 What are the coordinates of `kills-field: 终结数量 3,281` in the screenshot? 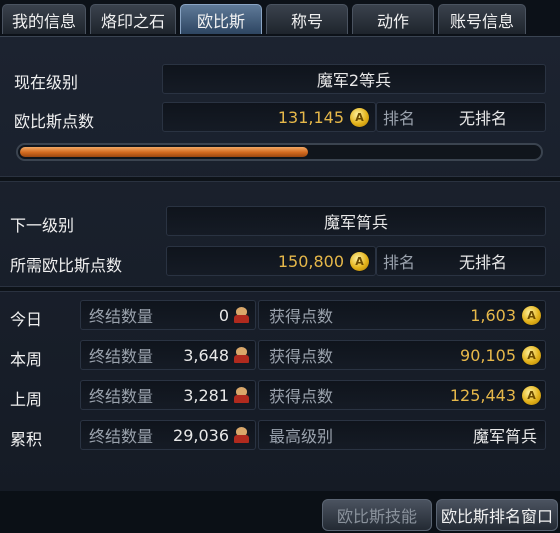 It's located at (168, 395).